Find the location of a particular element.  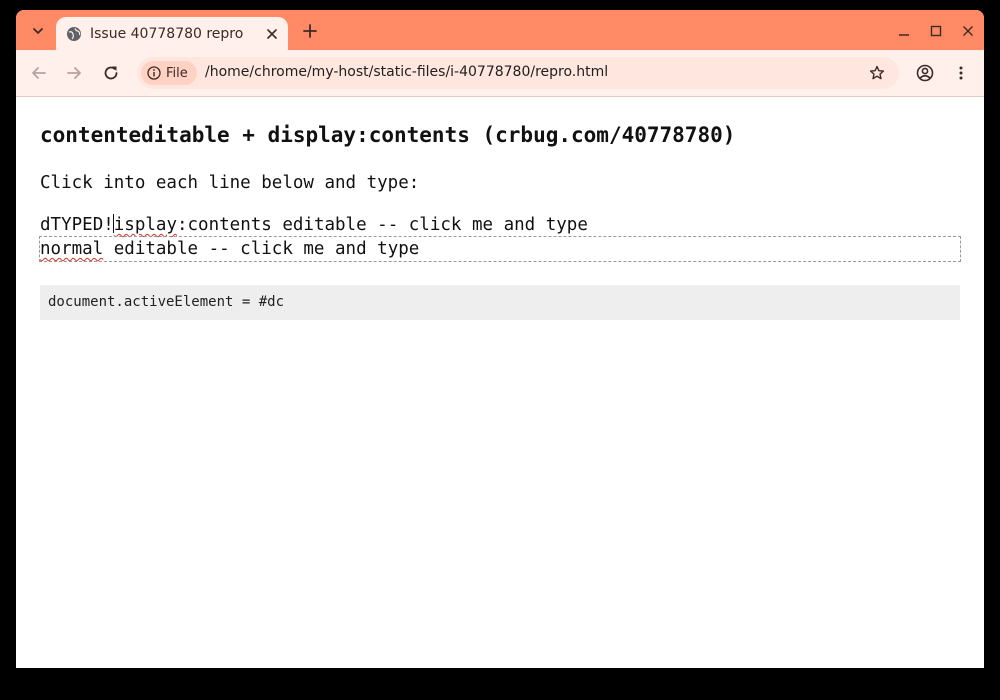

profile-button is located at coordinates (925, 73).